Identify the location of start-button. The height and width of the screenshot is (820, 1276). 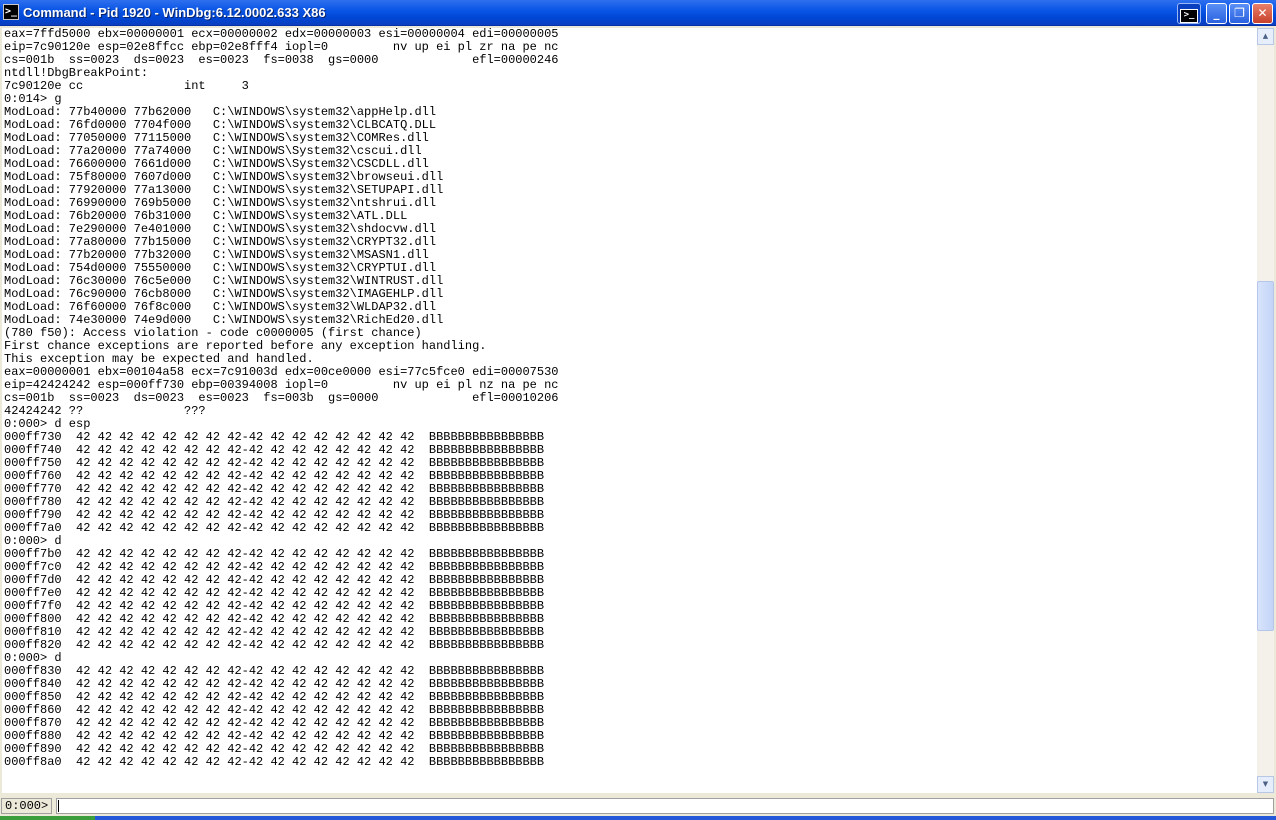
(47, 818).